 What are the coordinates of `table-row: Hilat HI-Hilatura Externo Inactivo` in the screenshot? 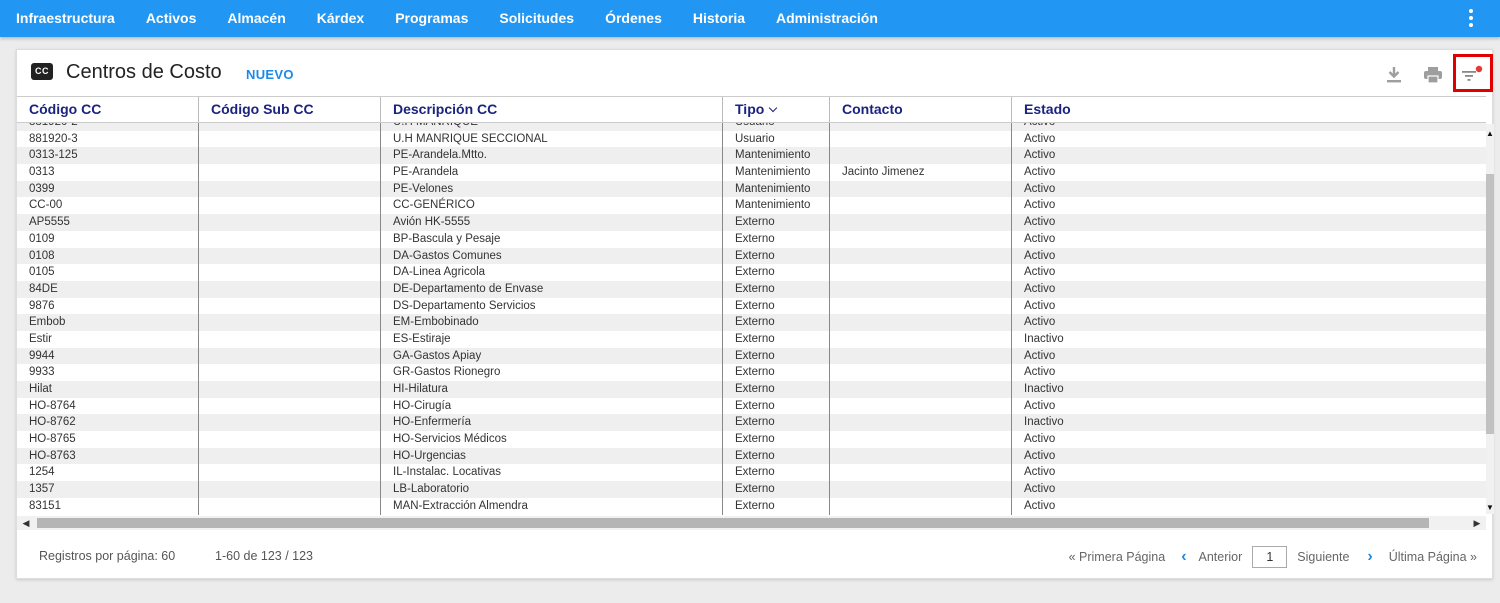 It's located at (751, 389).